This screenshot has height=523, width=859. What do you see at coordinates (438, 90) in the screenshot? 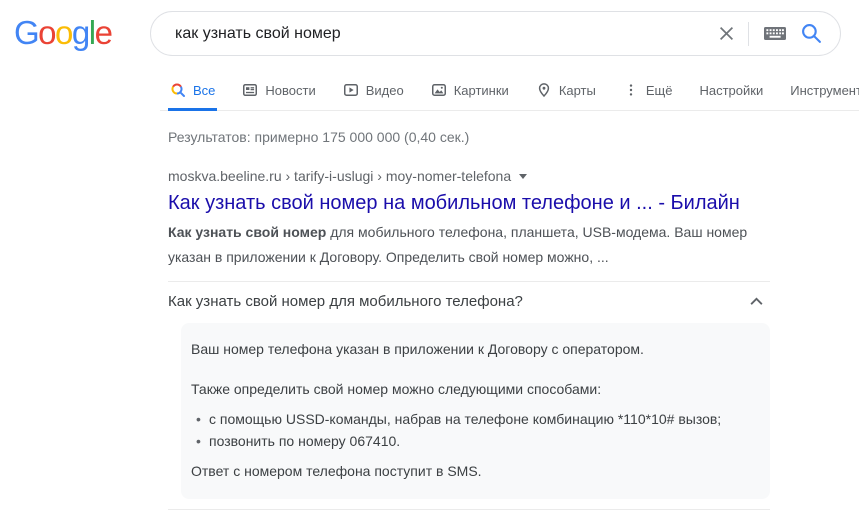
I see `images-icon` at bounding box center [438, 90].